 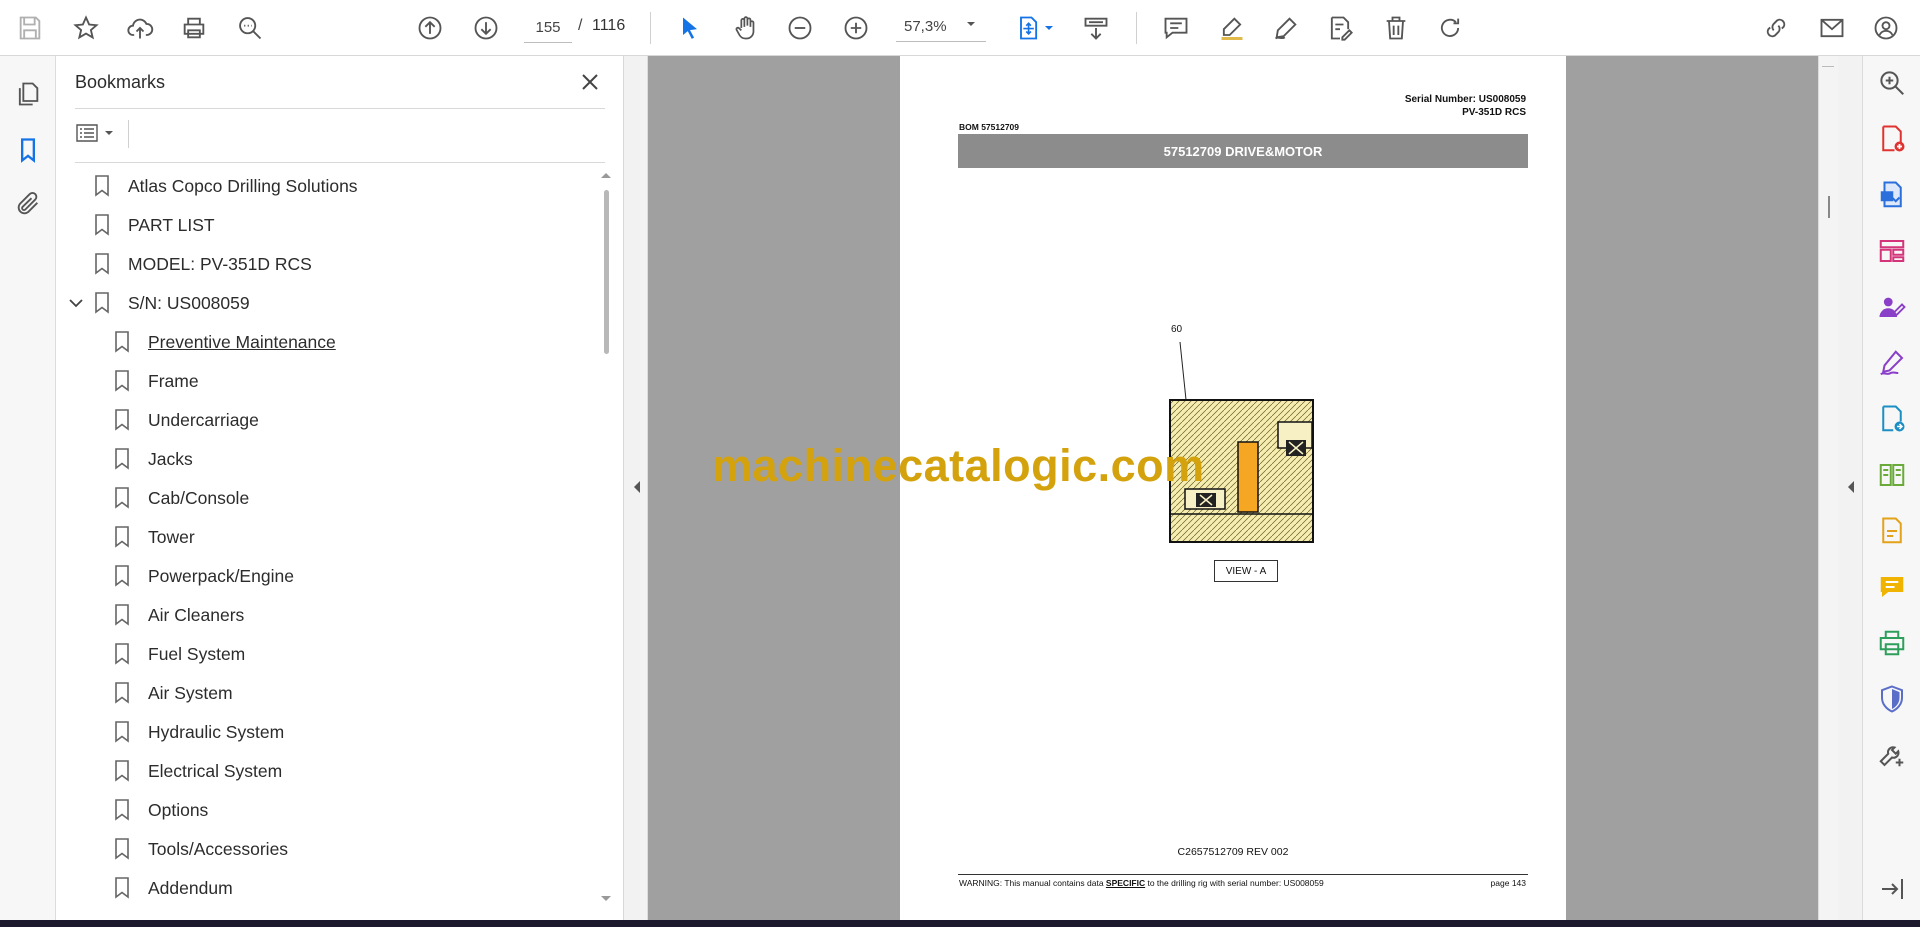 What do you see at coordinates (1028, 28) in the screenshot?
I see `fit-page-icon` at bounding box center [1028, 28].